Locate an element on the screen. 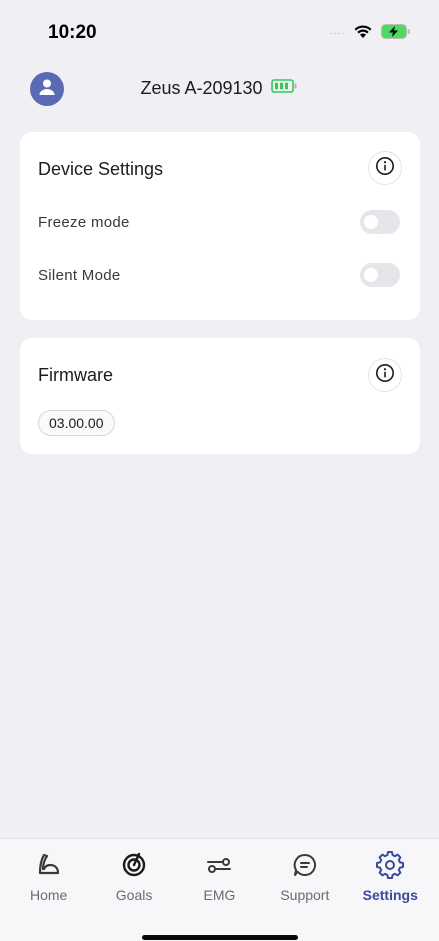 This screenshot has width=439, height=941. home-indicator is located at coordinates (220, 937).